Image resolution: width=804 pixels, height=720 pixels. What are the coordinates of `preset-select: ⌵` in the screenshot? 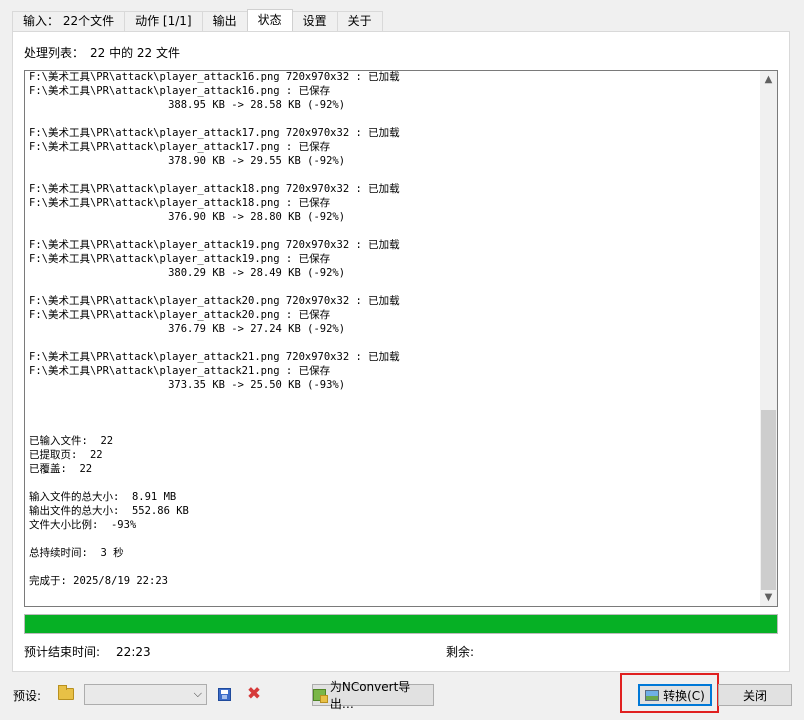 It's located at (145, 694).